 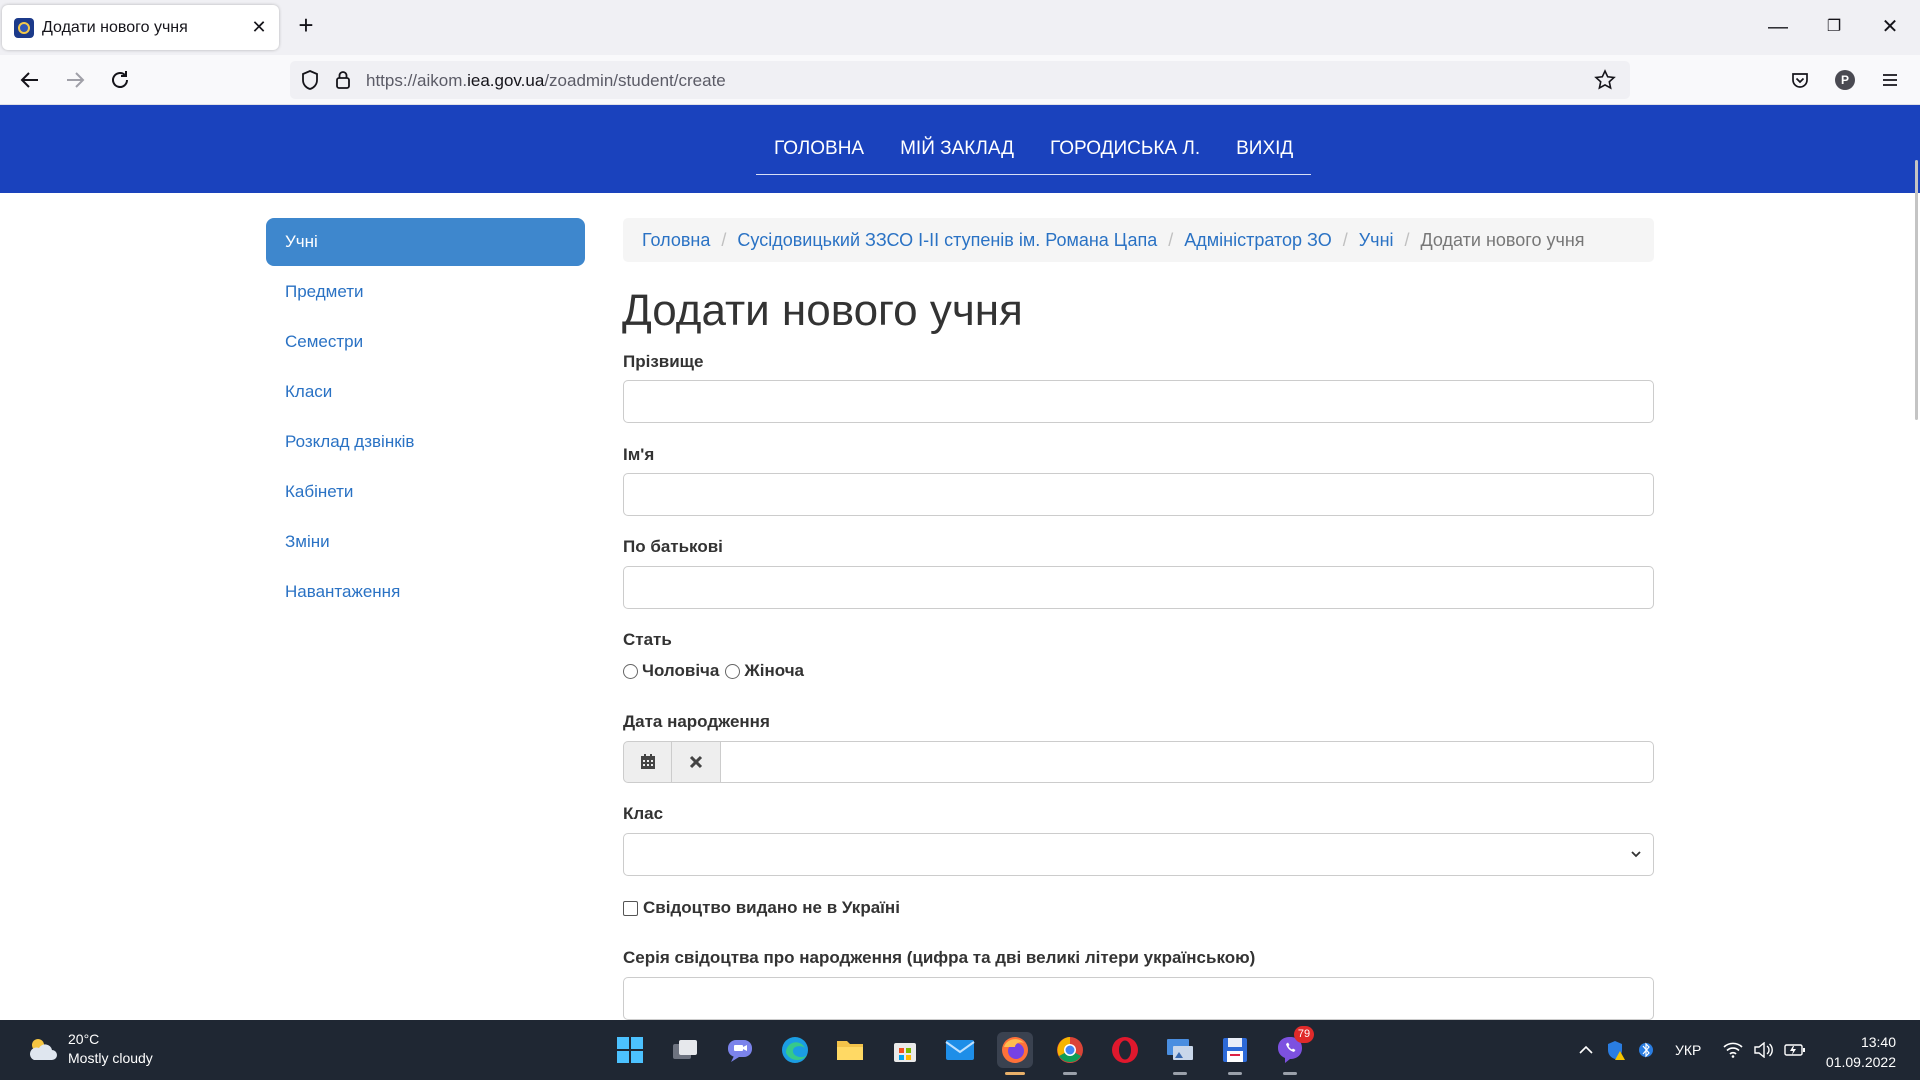 I want to click on page-scrollbar, so click(x=1916, y=290).